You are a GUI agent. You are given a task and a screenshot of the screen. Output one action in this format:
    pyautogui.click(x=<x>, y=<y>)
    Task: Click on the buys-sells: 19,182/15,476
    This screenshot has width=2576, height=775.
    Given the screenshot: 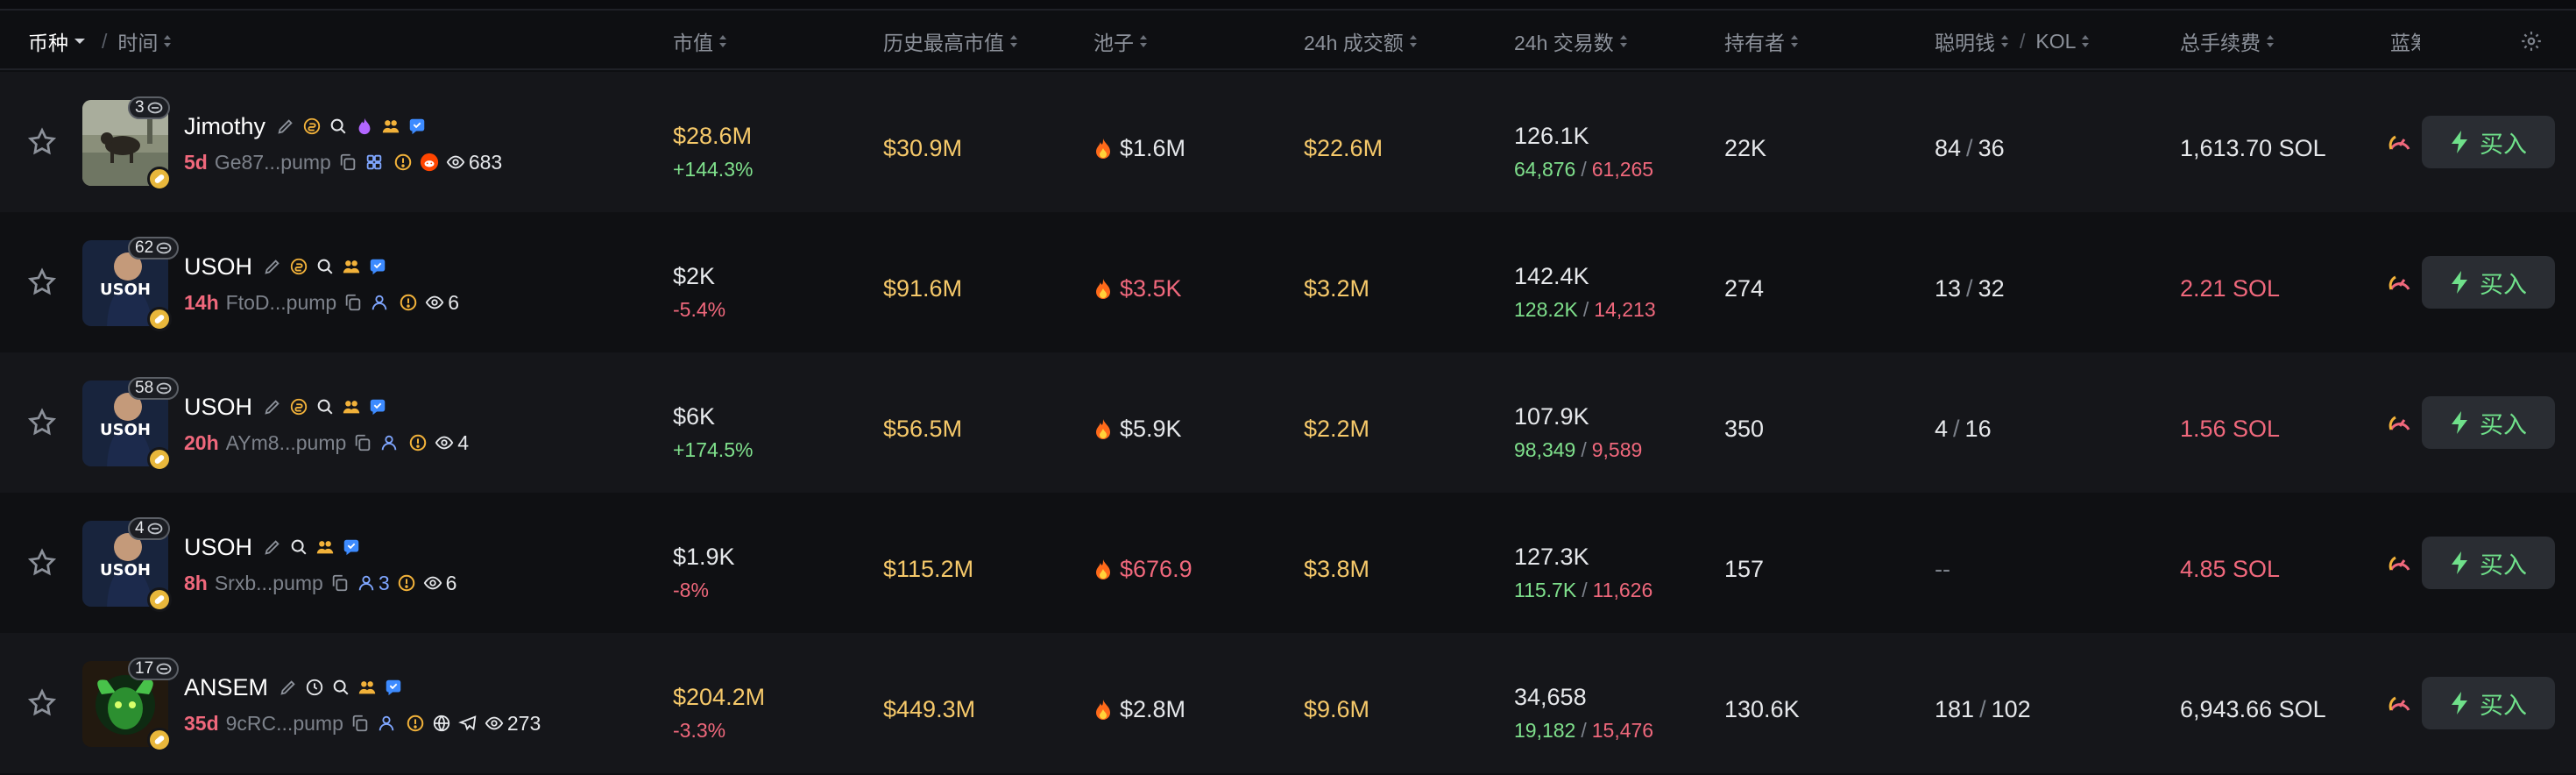 What is the action you would take?
    pyautogui.click(x=1583, y=731)
    